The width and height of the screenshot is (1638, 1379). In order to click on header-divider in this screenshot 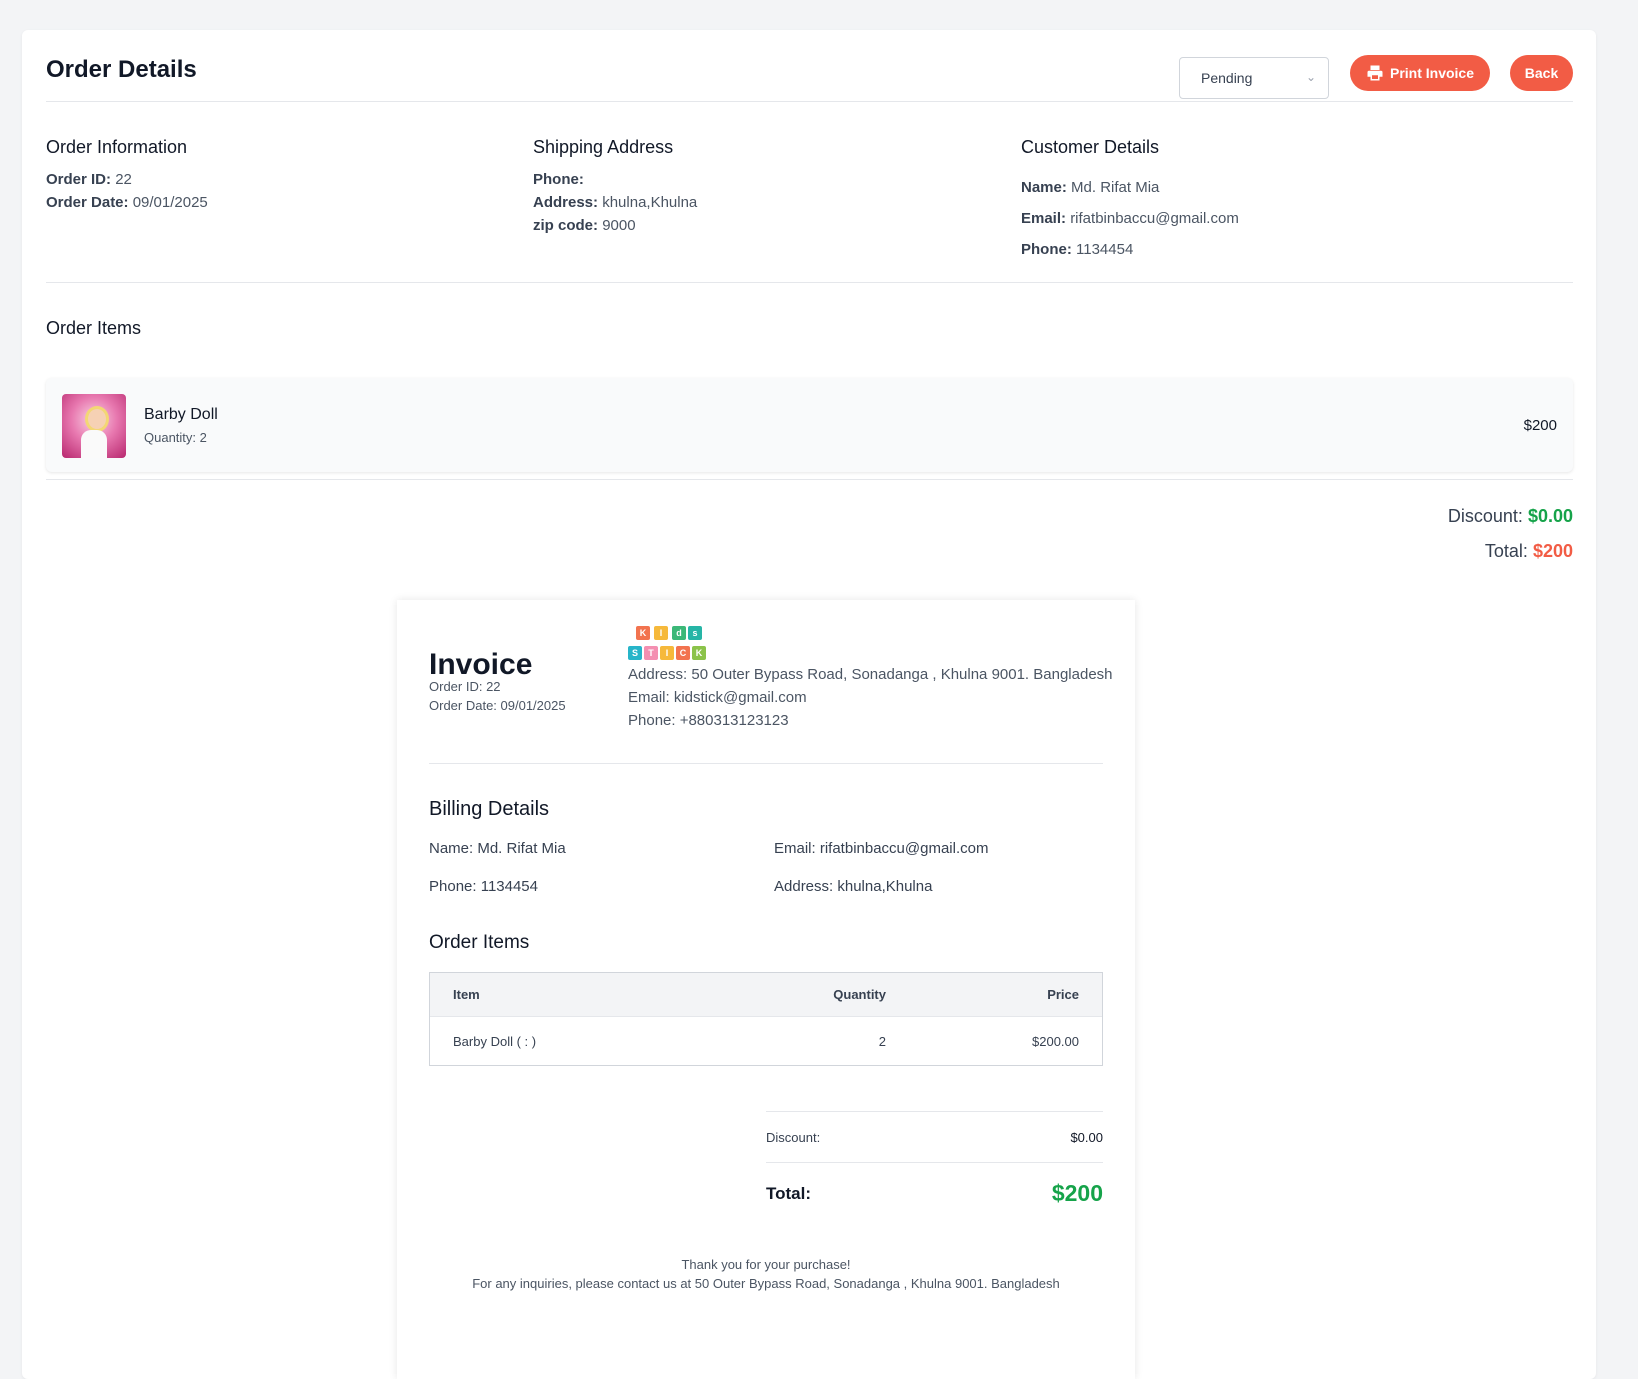, I will do `click(809, 101)`.